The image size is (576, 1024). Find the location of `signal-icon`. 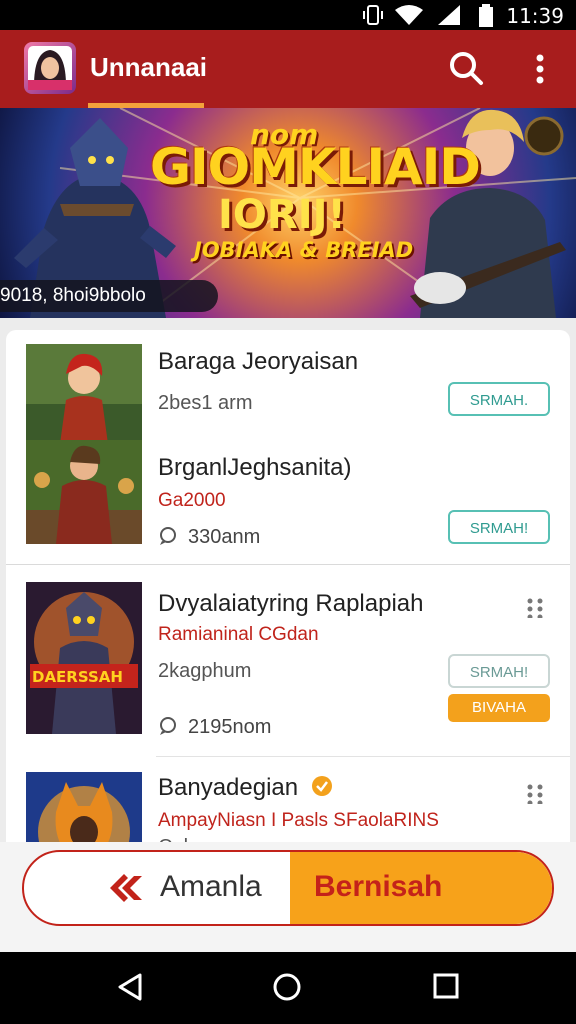

signal-icon is located at coordinates (449, 15).